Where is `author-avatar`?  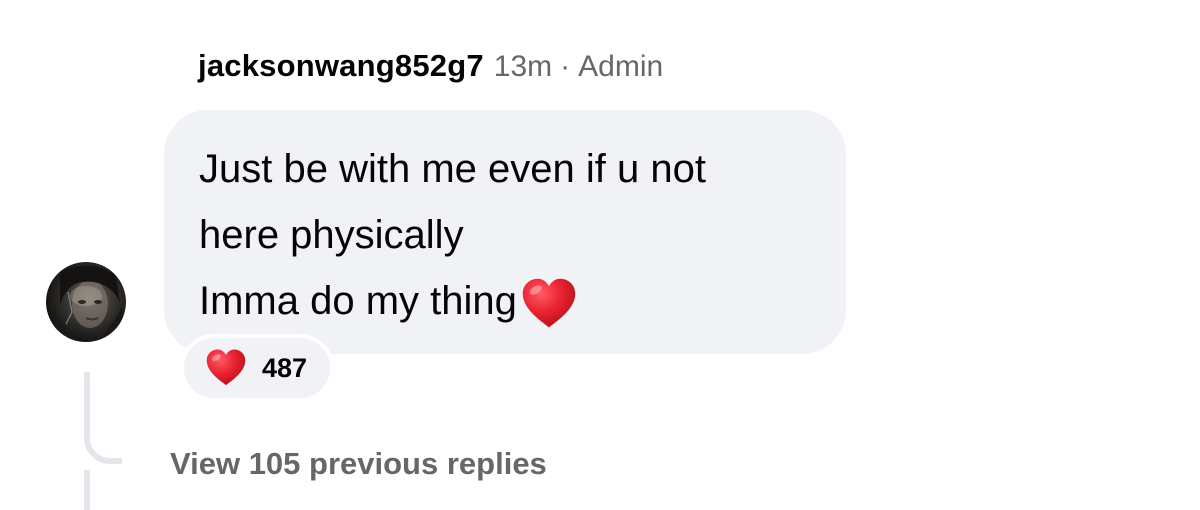
author-avatar is located at coordinates (86, 302).